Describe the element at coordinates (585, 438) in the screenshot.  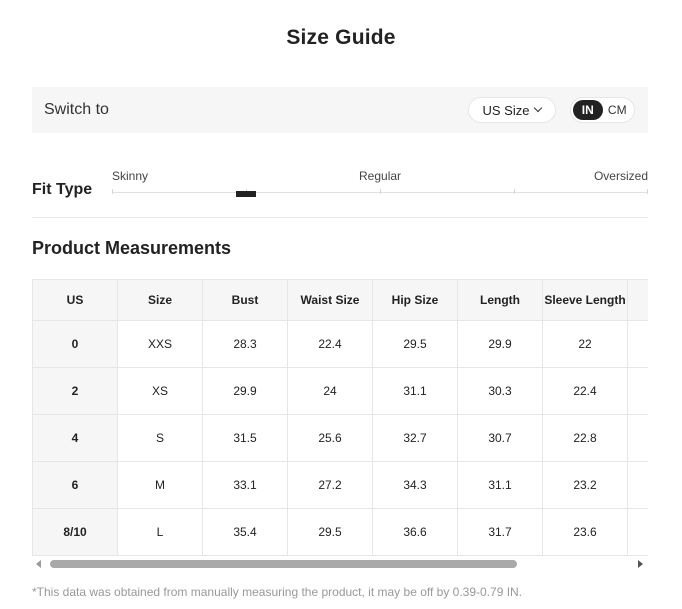
I see `table-cell-sleeve-length: 22.8` at that location.